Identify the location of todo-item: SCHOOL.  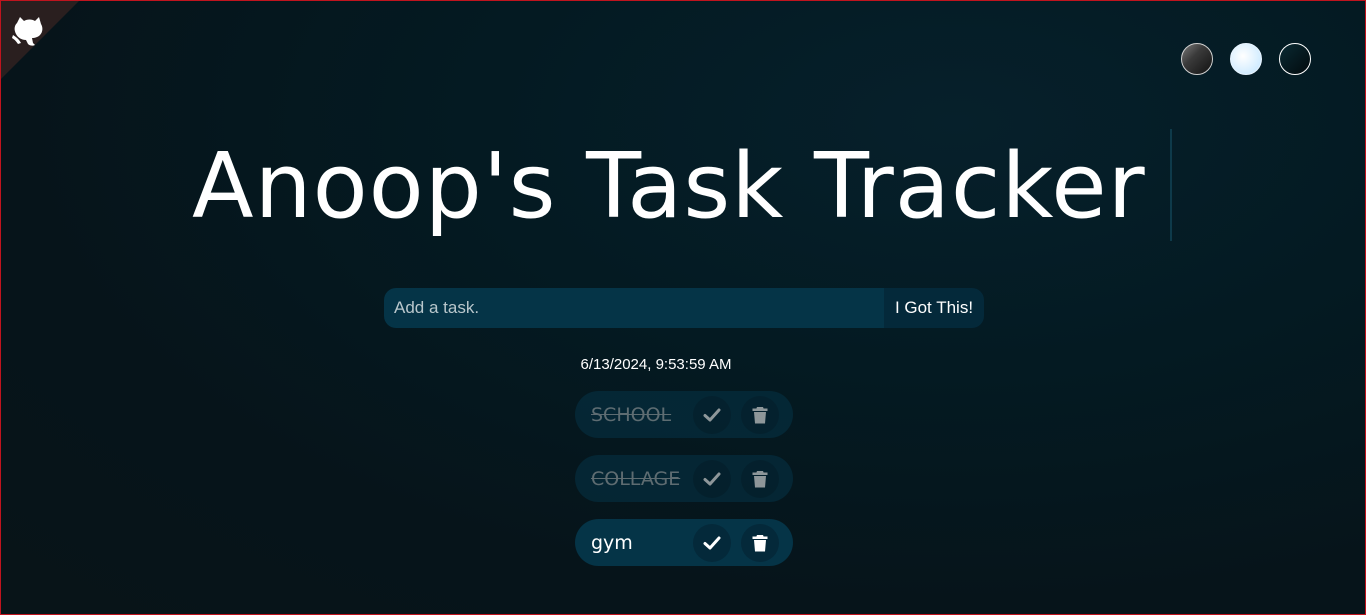
(684, 414).